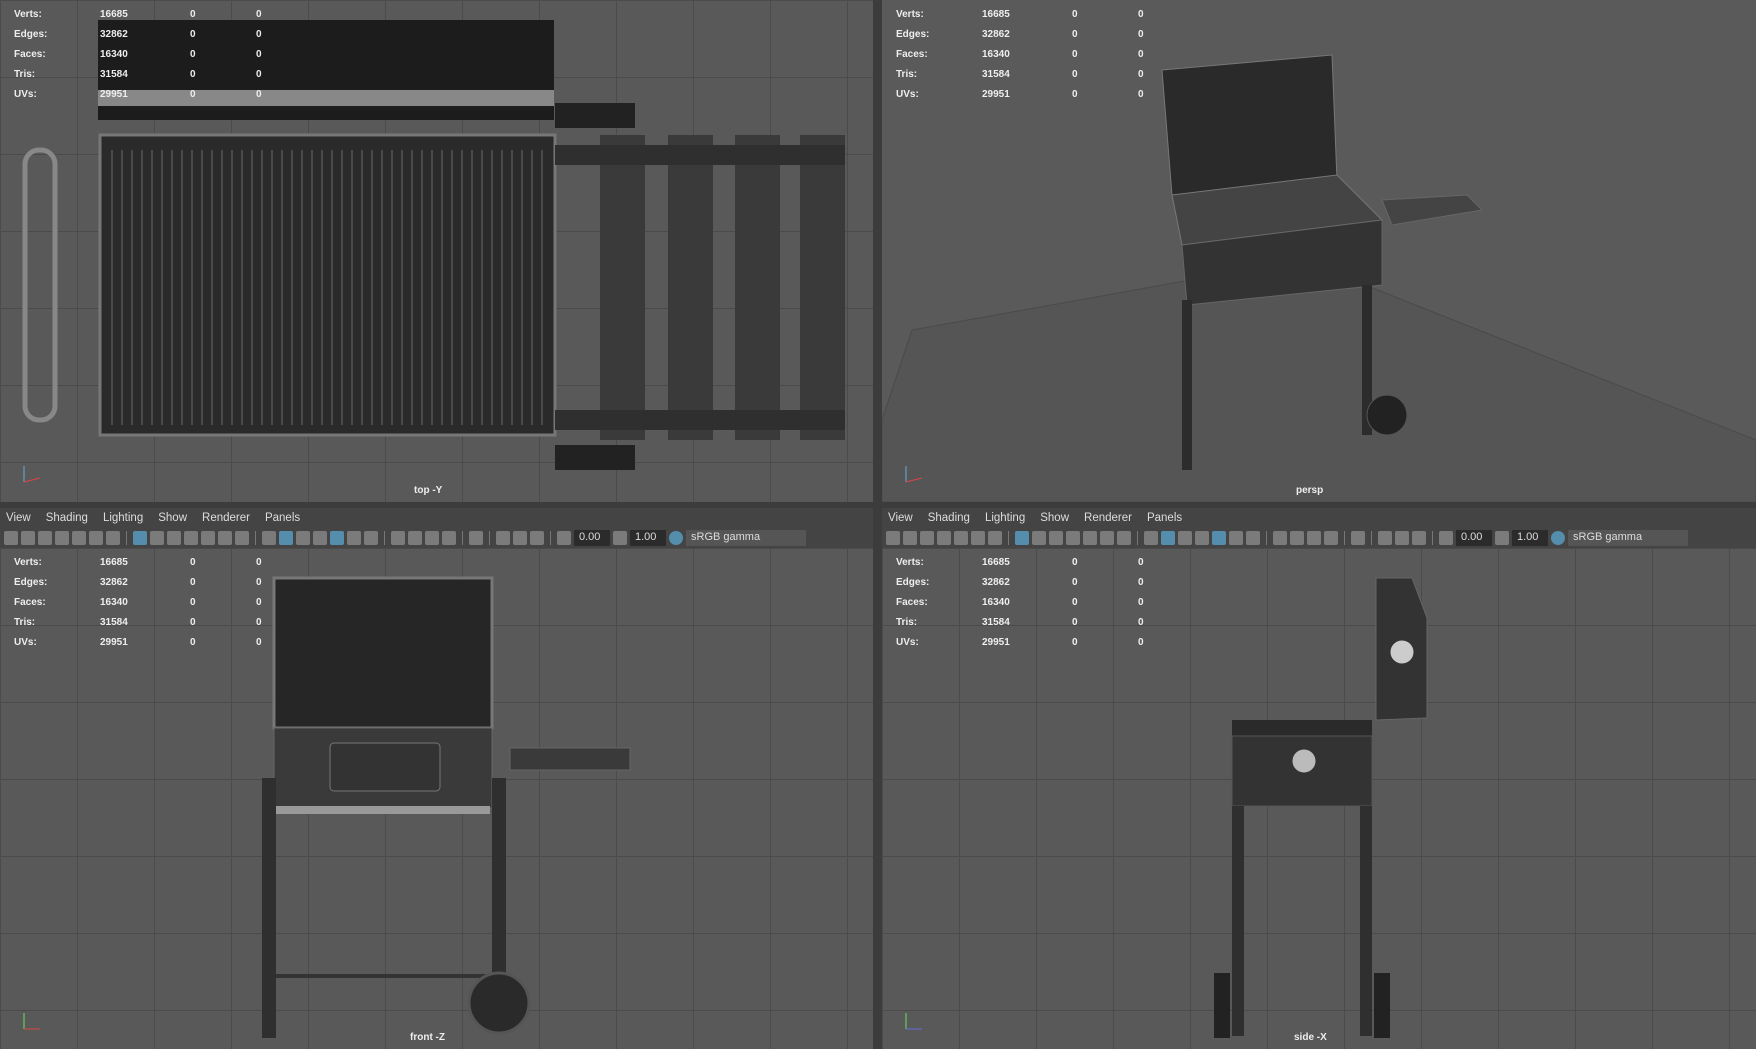 The image size is (1756, 1049). I want to click on stats-row: Tris: 31584 0 0, so click(1050, 622).